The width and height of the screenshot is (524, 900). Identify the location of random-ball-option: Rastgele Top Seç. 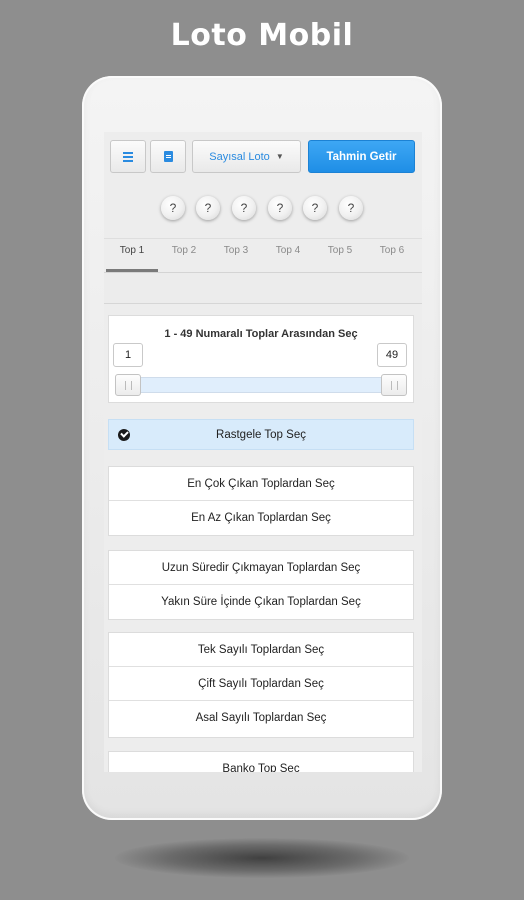
(261, 434).